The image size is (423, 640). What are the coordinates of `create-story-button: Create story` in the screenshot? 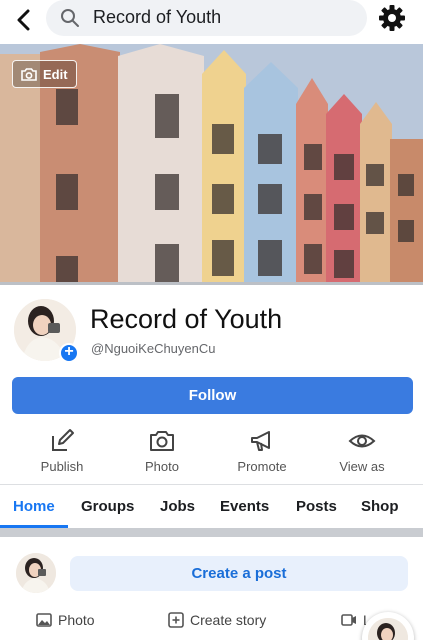 It's located at (217, 620).